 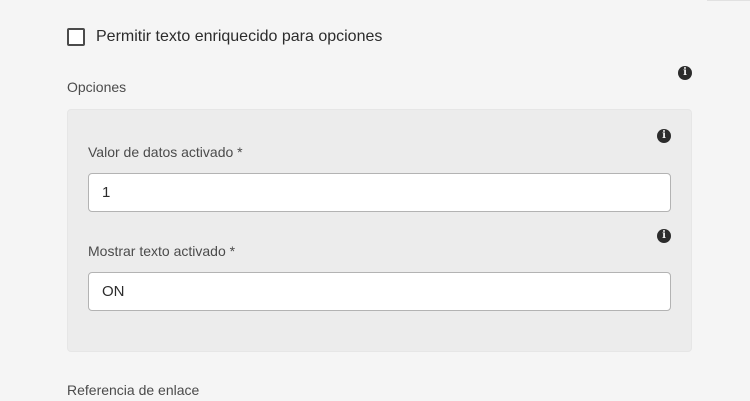 I want to click on display-text-label: Mostrar texto activado *, so click(x=162, y=251).